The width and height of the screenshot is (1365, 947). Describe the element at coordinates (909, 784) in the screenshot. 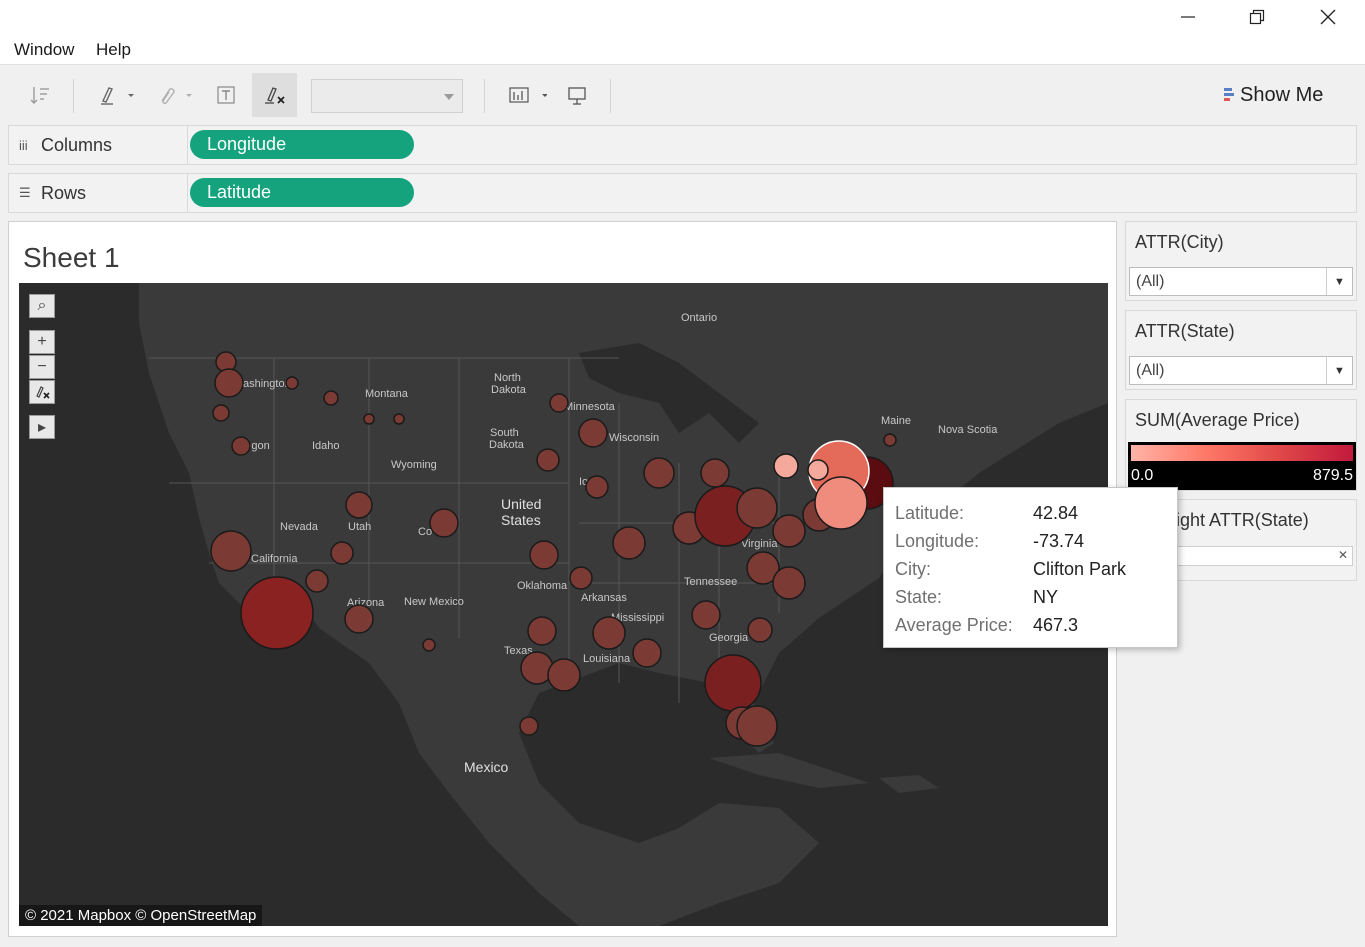

I see `hispaniola` at that location.